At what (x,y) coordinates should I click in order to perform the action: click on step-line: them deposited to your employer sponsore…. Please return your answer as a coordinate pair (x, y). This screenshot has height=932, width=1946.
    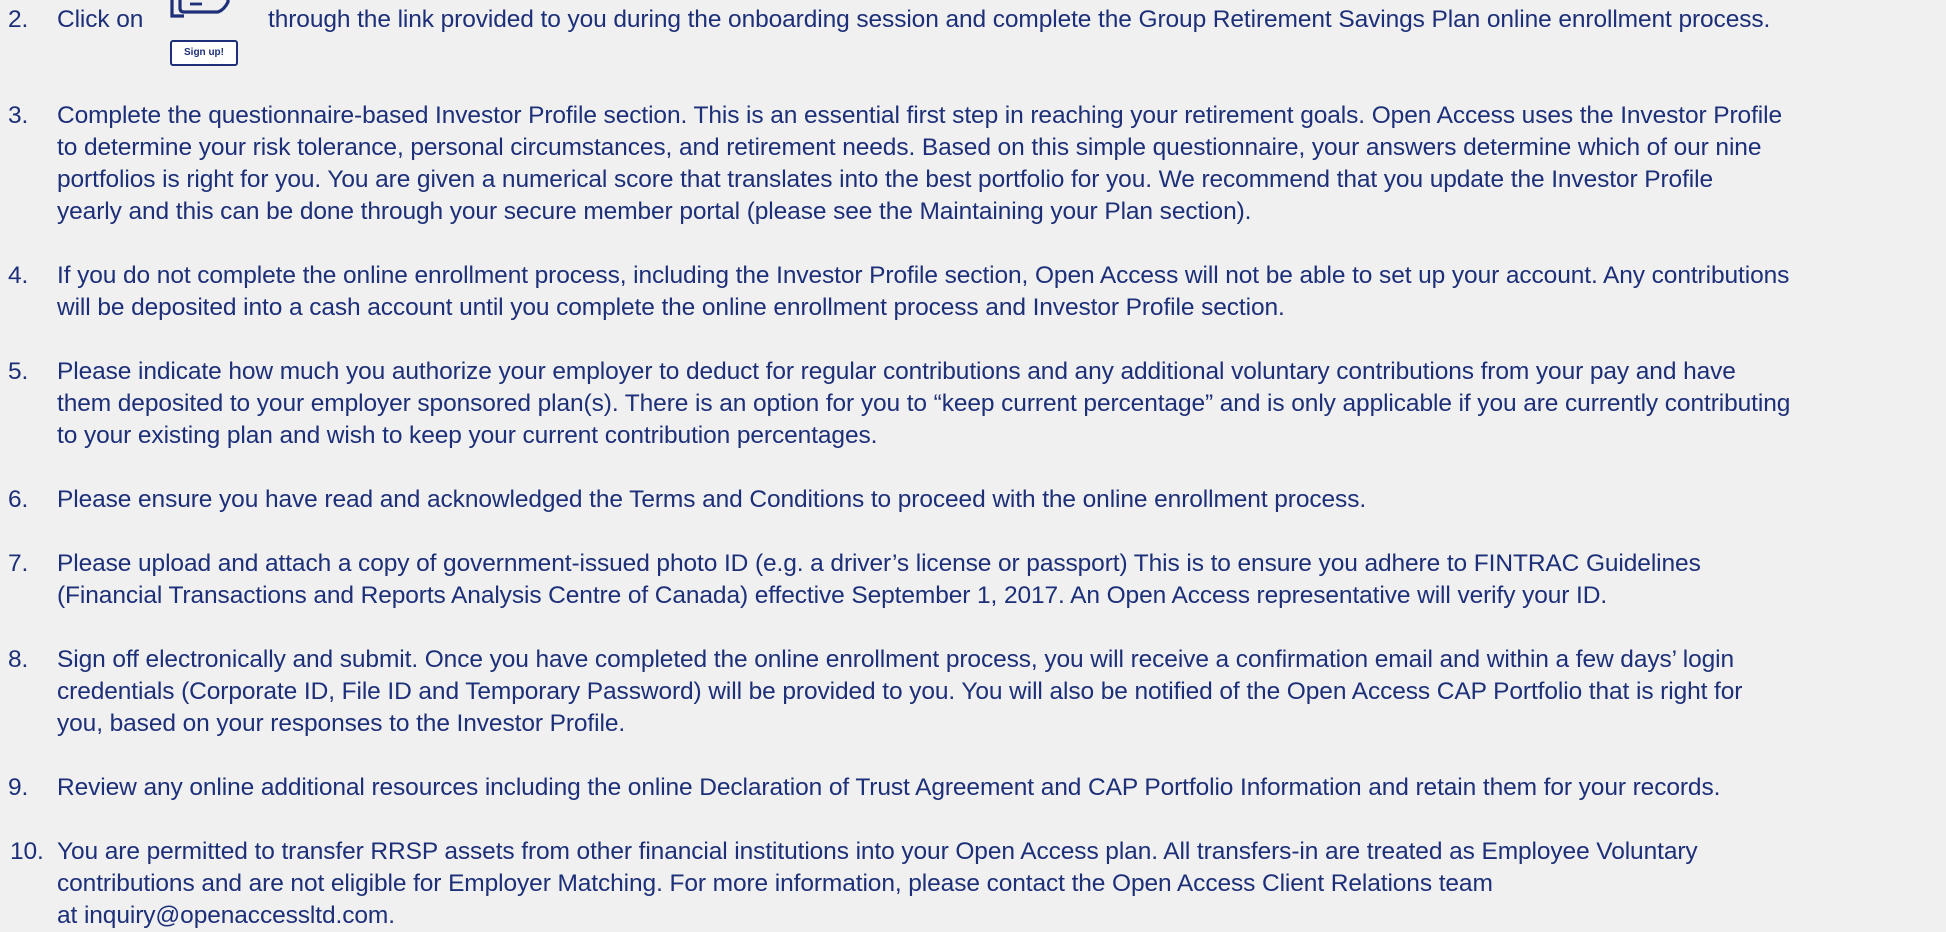
    Looking at the image, I should click on (924, 403).